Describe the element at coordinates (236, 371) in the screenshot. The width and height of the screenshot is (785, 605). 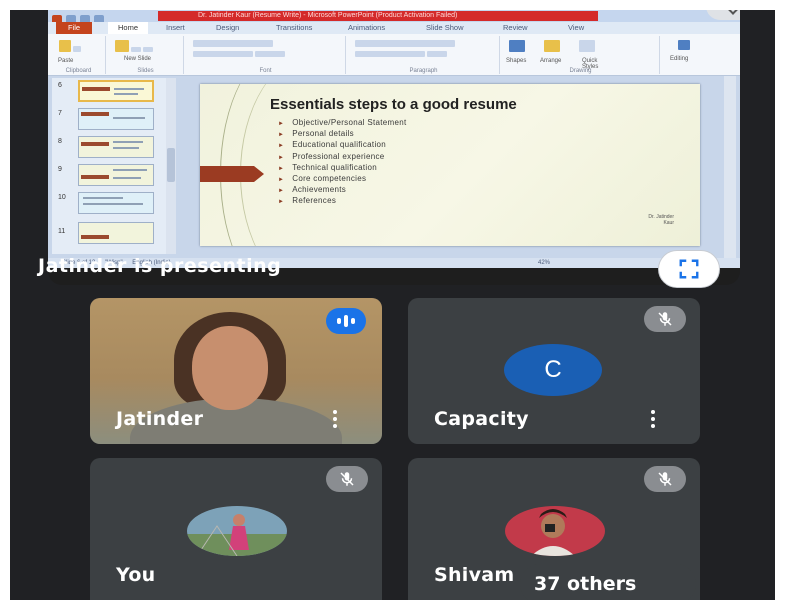
I see `participant-tile-jatinder: Jatinder` at that location.